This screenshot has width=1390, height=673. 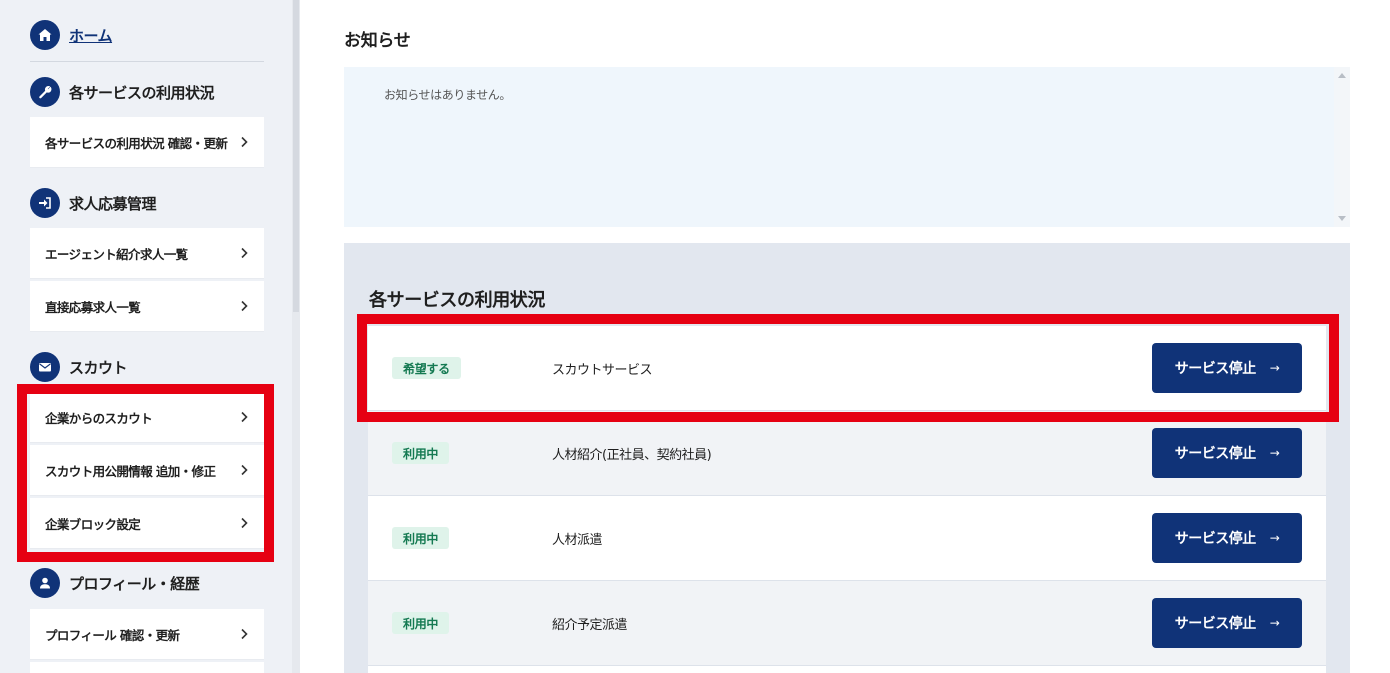 I want to click on sidebar-section-scout: スカウト, so click(x=79, y=367).